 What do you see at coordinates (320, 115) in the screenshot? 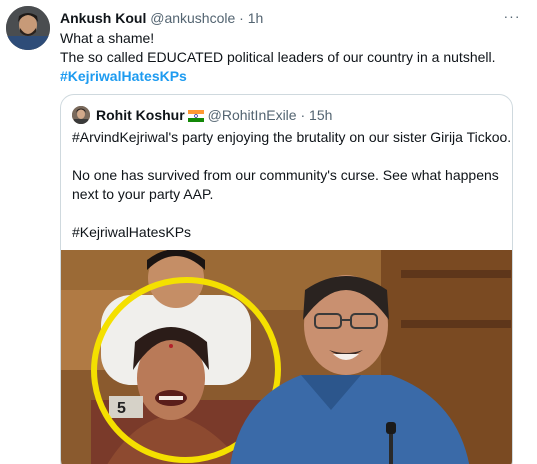
I see `quoted-timestamp: 15h` at bounding box center [320, 115].